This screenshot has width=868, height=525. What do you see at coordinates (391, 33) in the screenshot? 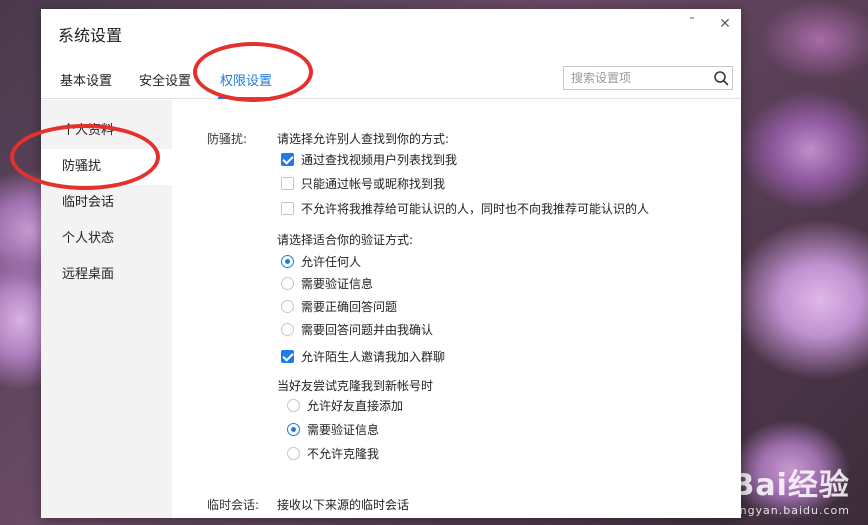
I see `title-bar: 系统设置 ˉ ✕` at bounding box center [391, 33].